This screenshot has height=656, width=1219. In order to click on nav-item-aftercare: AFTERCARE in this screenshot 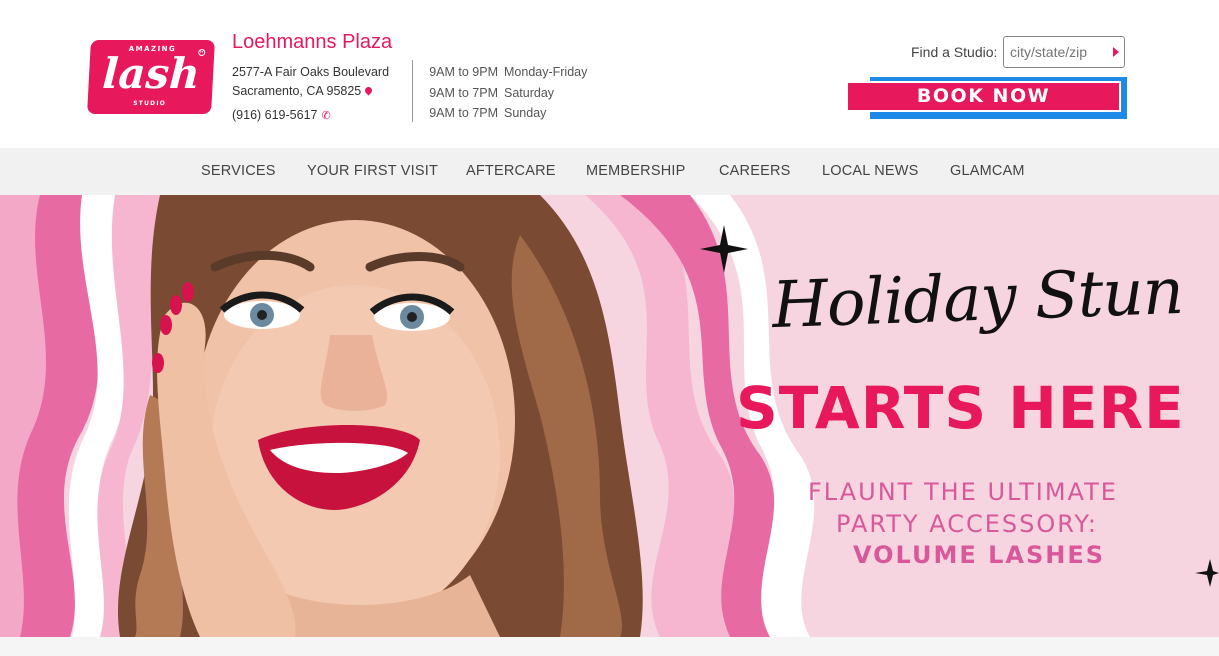, I will do `click(511, 171)`.